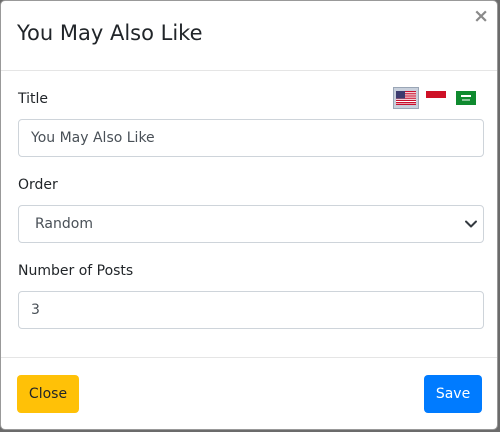  I want to click on modal-title: You May Also Like, so click(110, 33).